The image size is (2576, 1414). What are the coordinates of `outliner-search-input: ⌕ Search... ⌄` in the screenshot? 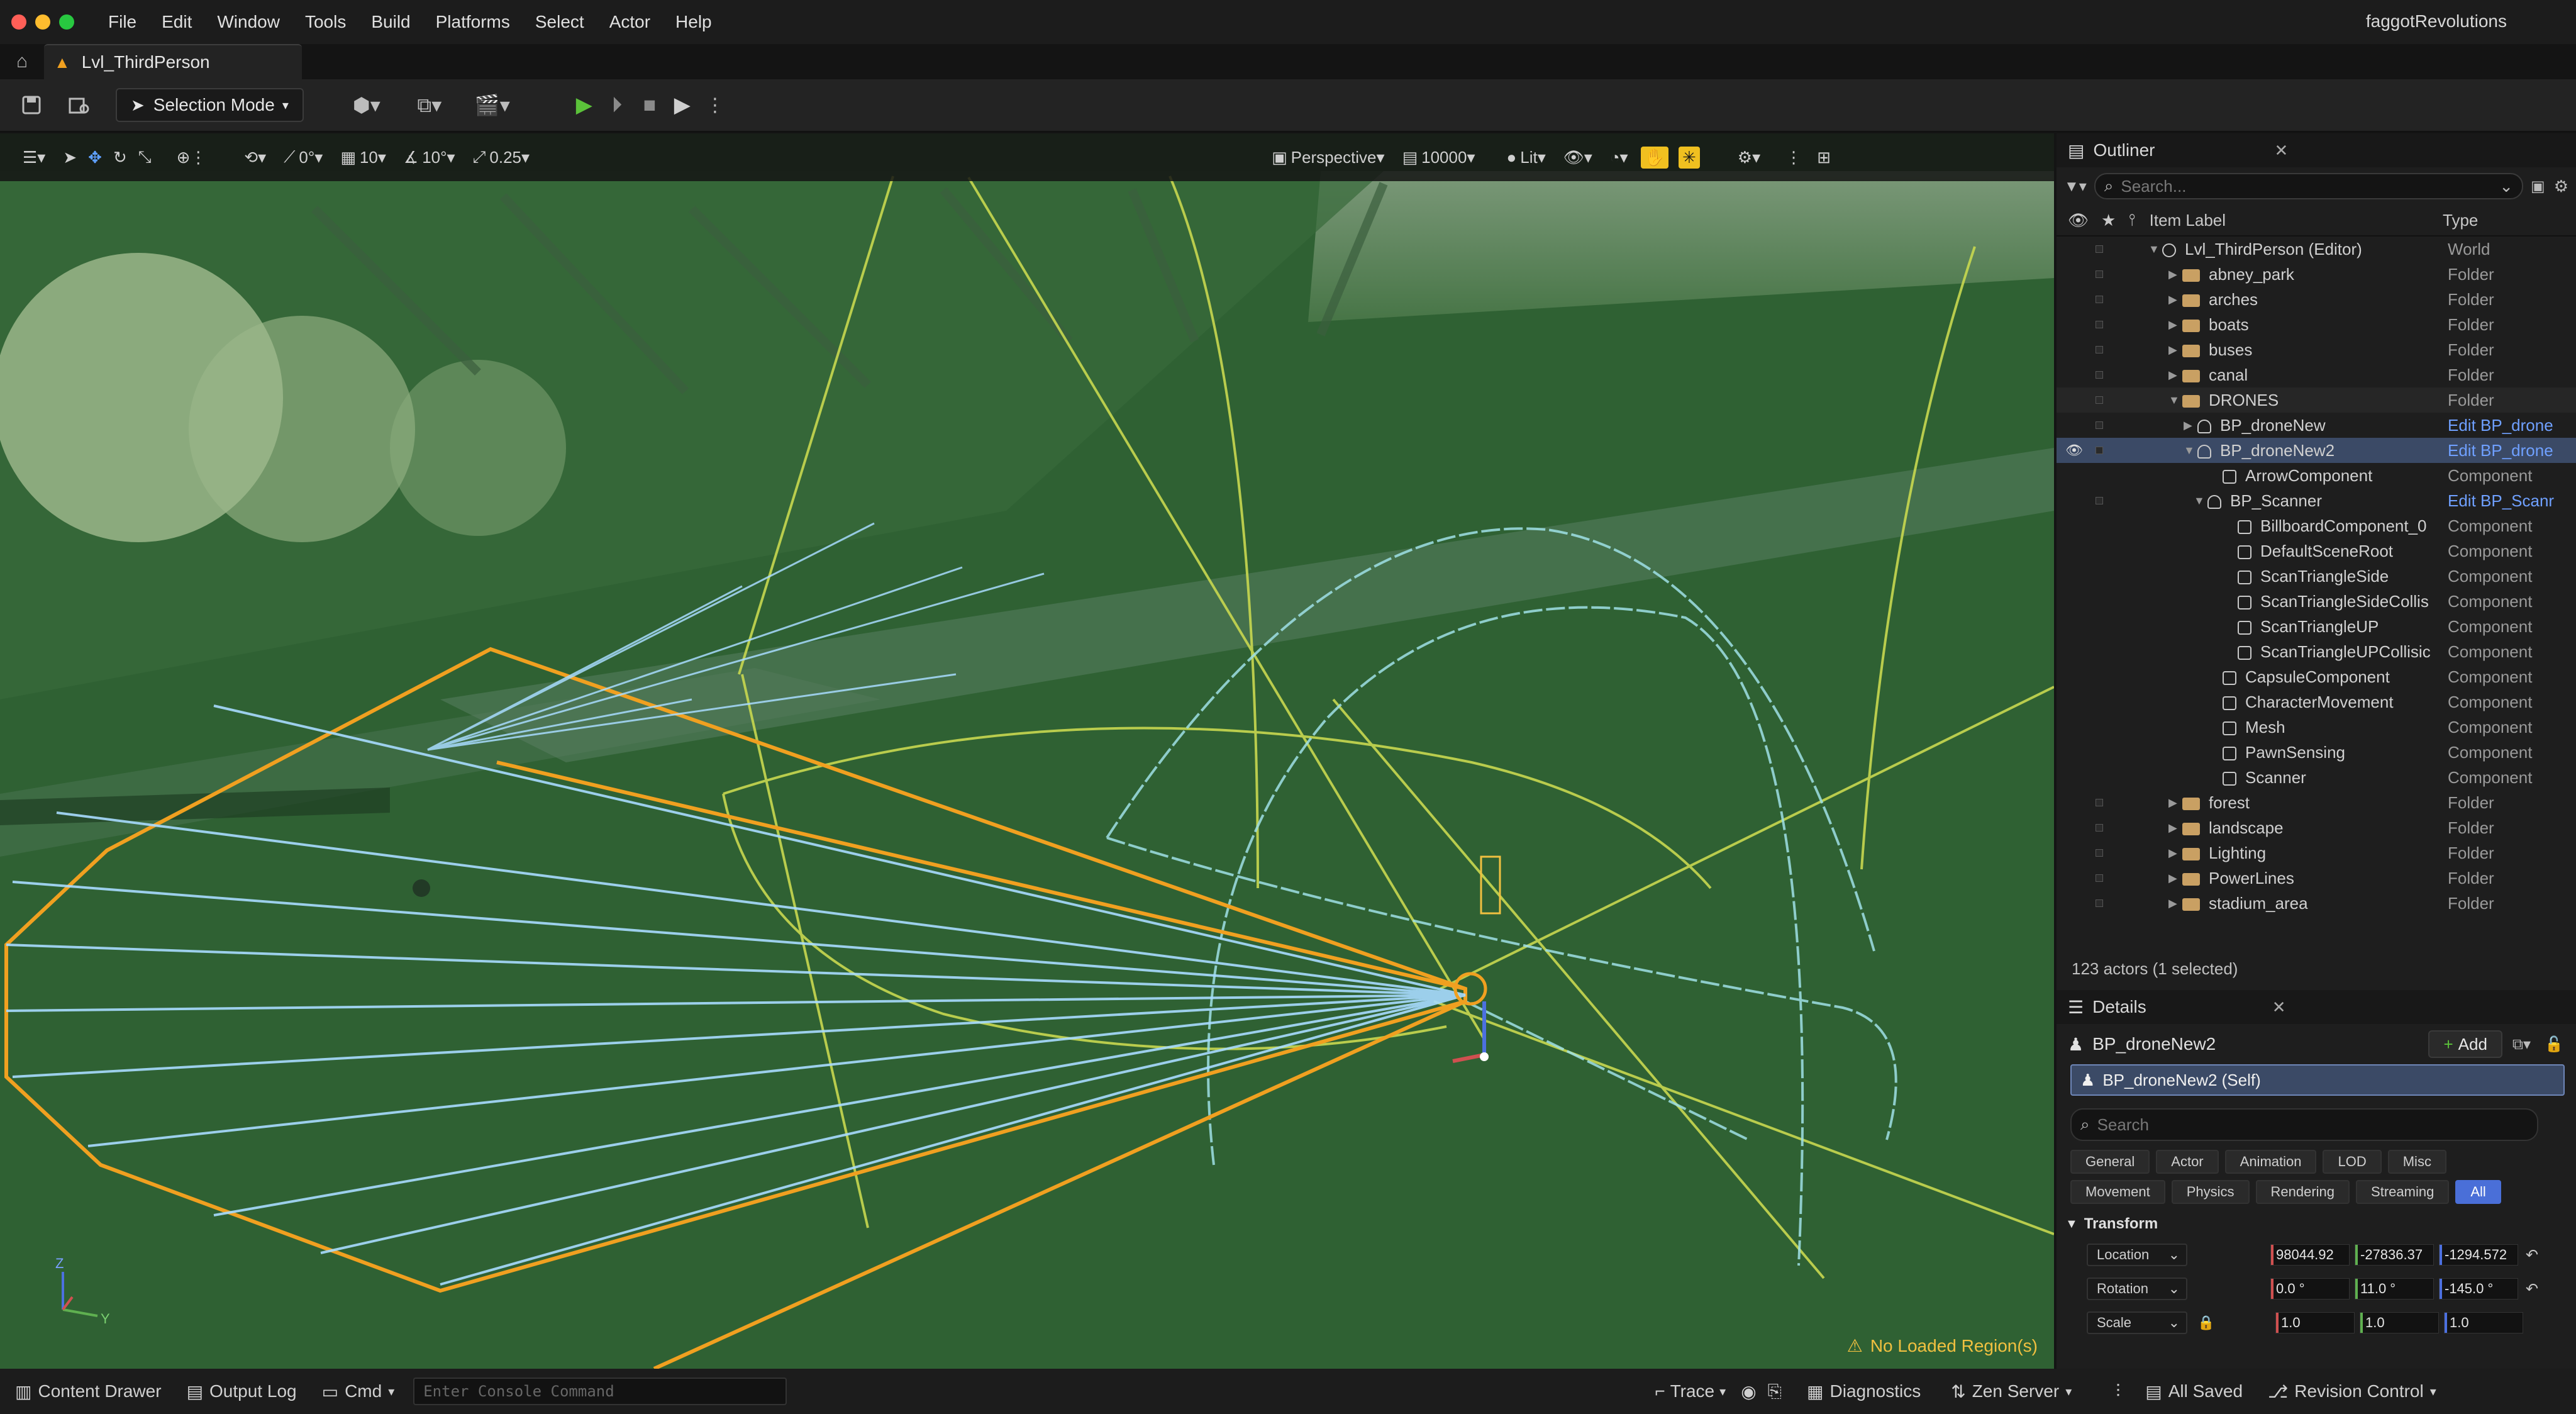 It's located at (2308, 186).